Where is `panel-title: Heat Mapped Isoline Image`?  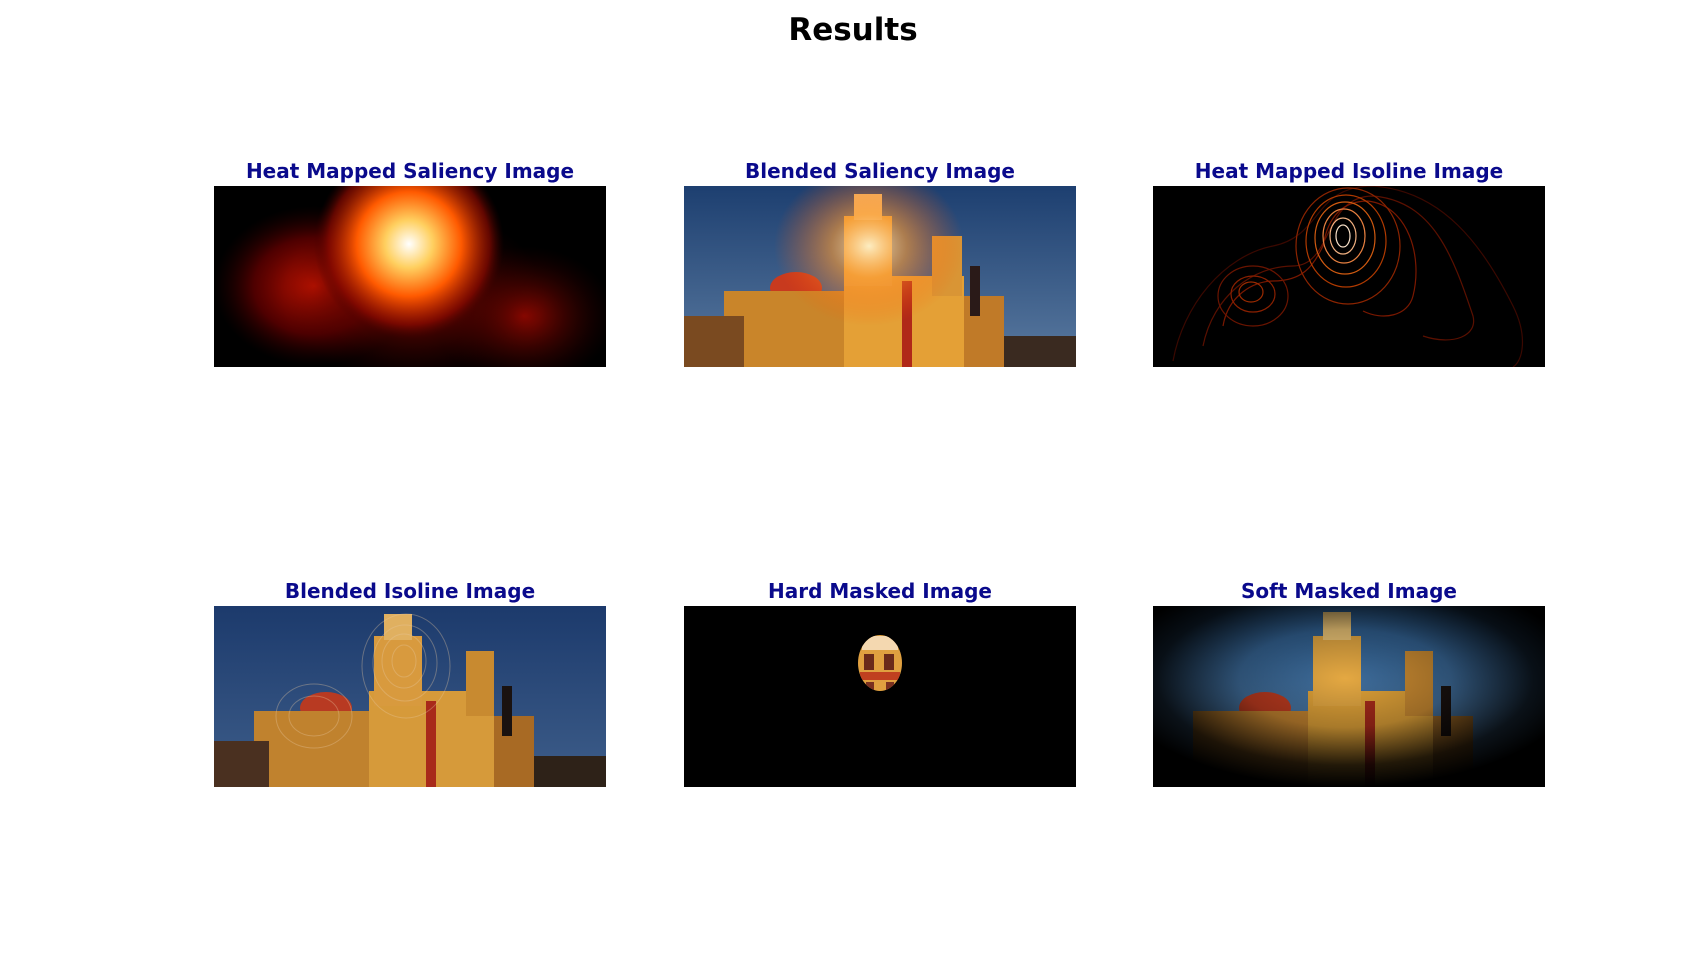 panel-title: Heat Mapped Isoline Image is located at coordinates (1349, 171).